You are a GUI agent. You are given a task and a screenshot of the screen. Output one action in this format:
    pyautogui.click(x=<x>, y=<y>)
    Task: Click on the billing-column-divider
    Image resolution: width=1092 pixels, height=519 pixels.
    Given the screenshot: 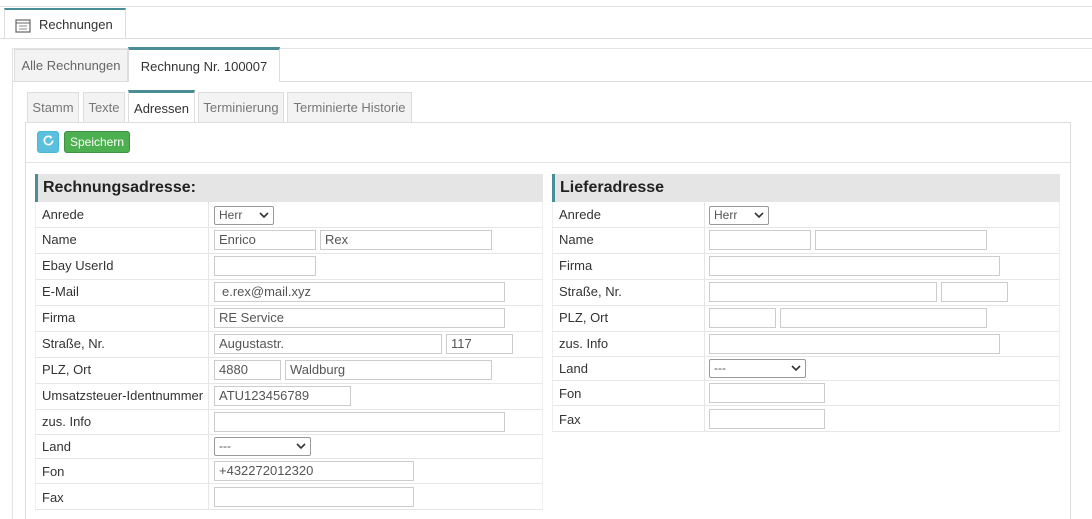 What is the action you would take?
    pyautogui.click(x=208, y=356)
    